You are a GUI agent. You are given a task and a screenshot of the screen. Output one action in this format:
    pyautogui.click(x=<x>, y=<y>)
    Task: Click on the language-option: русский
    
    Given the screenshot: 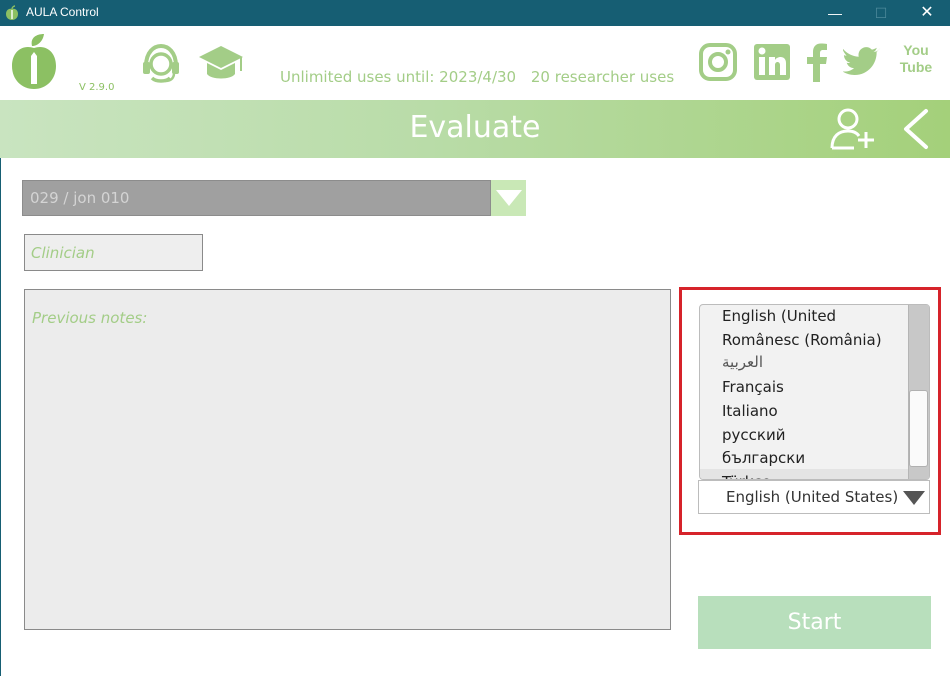 What is the action you would take?
    pyautogui.click(x=753, y=435)
    